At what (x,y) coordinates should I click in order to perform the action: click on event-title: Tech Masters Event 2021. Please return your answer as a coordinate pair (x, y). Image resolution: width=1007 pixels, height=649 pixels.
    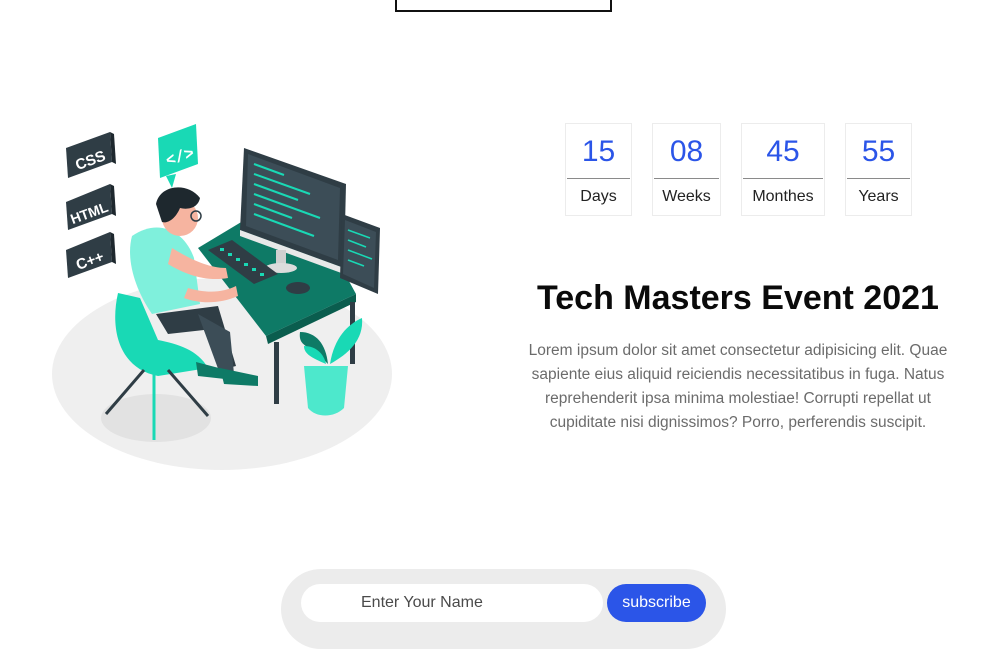
    Looking at the image, I should click on (738, 298).